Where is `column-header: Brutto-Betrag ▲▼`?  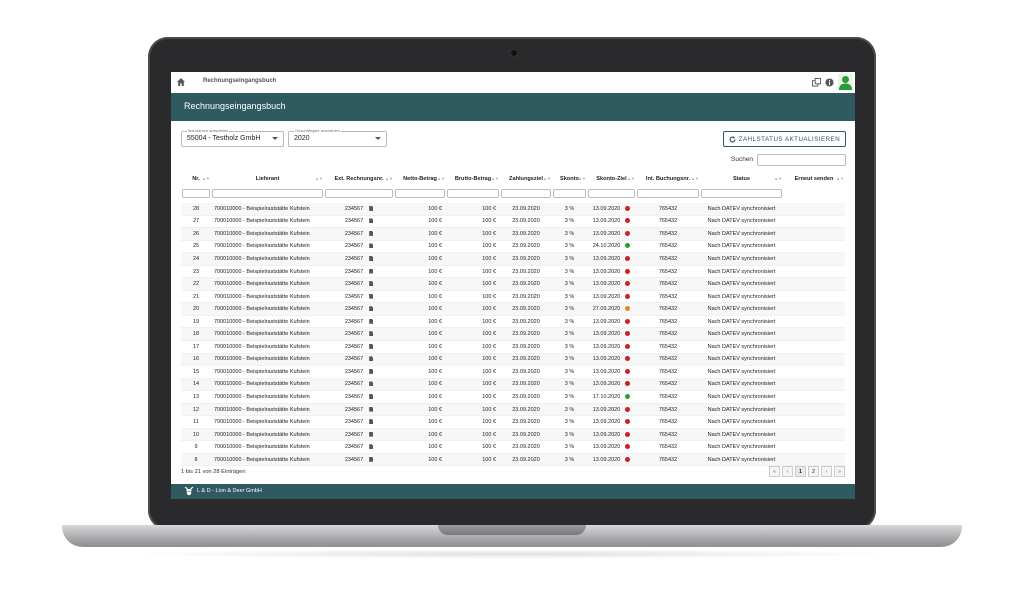 column-header: Brutto-Betrag ▲▼ is located at coordinates (473, 178).